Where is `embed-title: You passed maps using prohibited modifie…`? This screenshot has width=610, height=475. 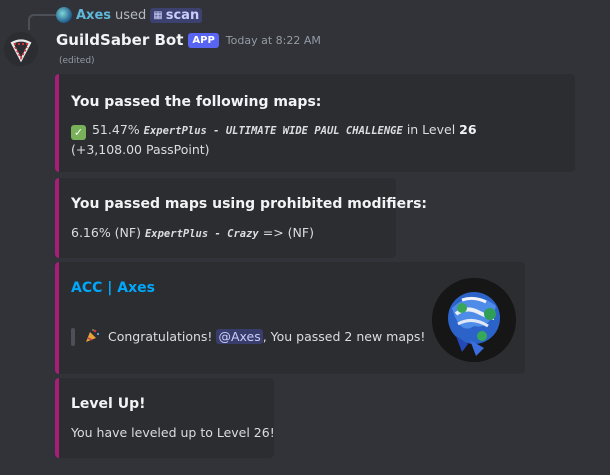
embed-title: You passed maps using prohibited modifie… is located at coordinates (249, 204).